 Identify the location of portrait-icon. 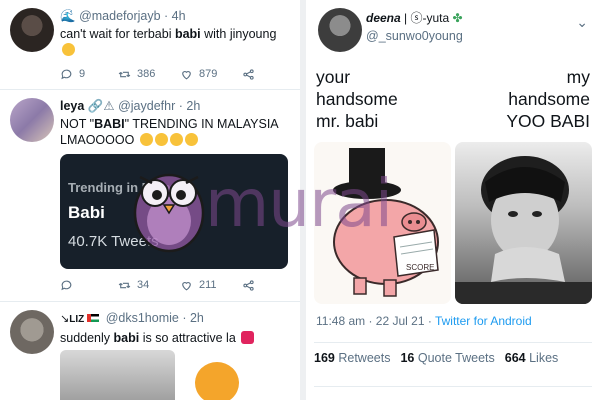
(523, 230).